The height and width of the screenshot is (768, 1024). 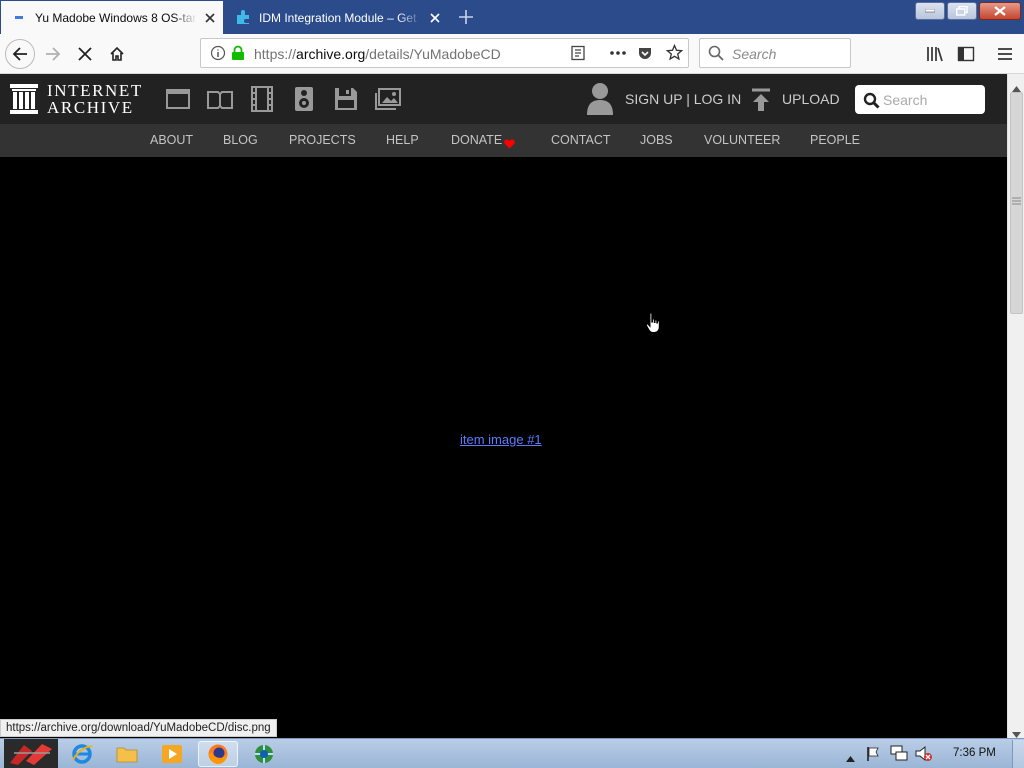 I want to click on nav-people: PEOPLE, so click(x=835, y=140).